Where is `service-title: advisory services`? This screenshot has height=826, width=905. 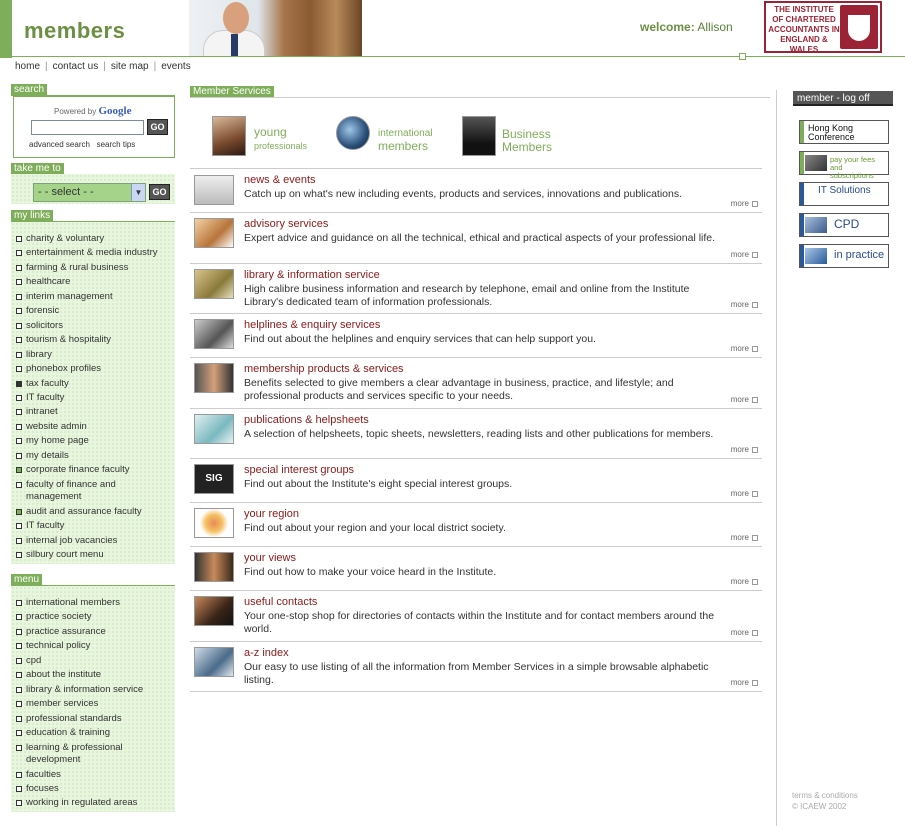
service-title: advisory services is located at coordinates (286, 224).